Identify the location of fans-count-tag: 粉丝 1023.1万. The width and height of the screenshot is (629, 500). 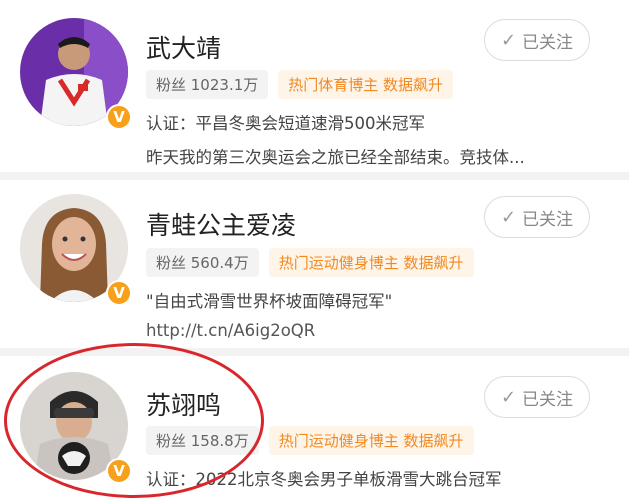
(207, 84).